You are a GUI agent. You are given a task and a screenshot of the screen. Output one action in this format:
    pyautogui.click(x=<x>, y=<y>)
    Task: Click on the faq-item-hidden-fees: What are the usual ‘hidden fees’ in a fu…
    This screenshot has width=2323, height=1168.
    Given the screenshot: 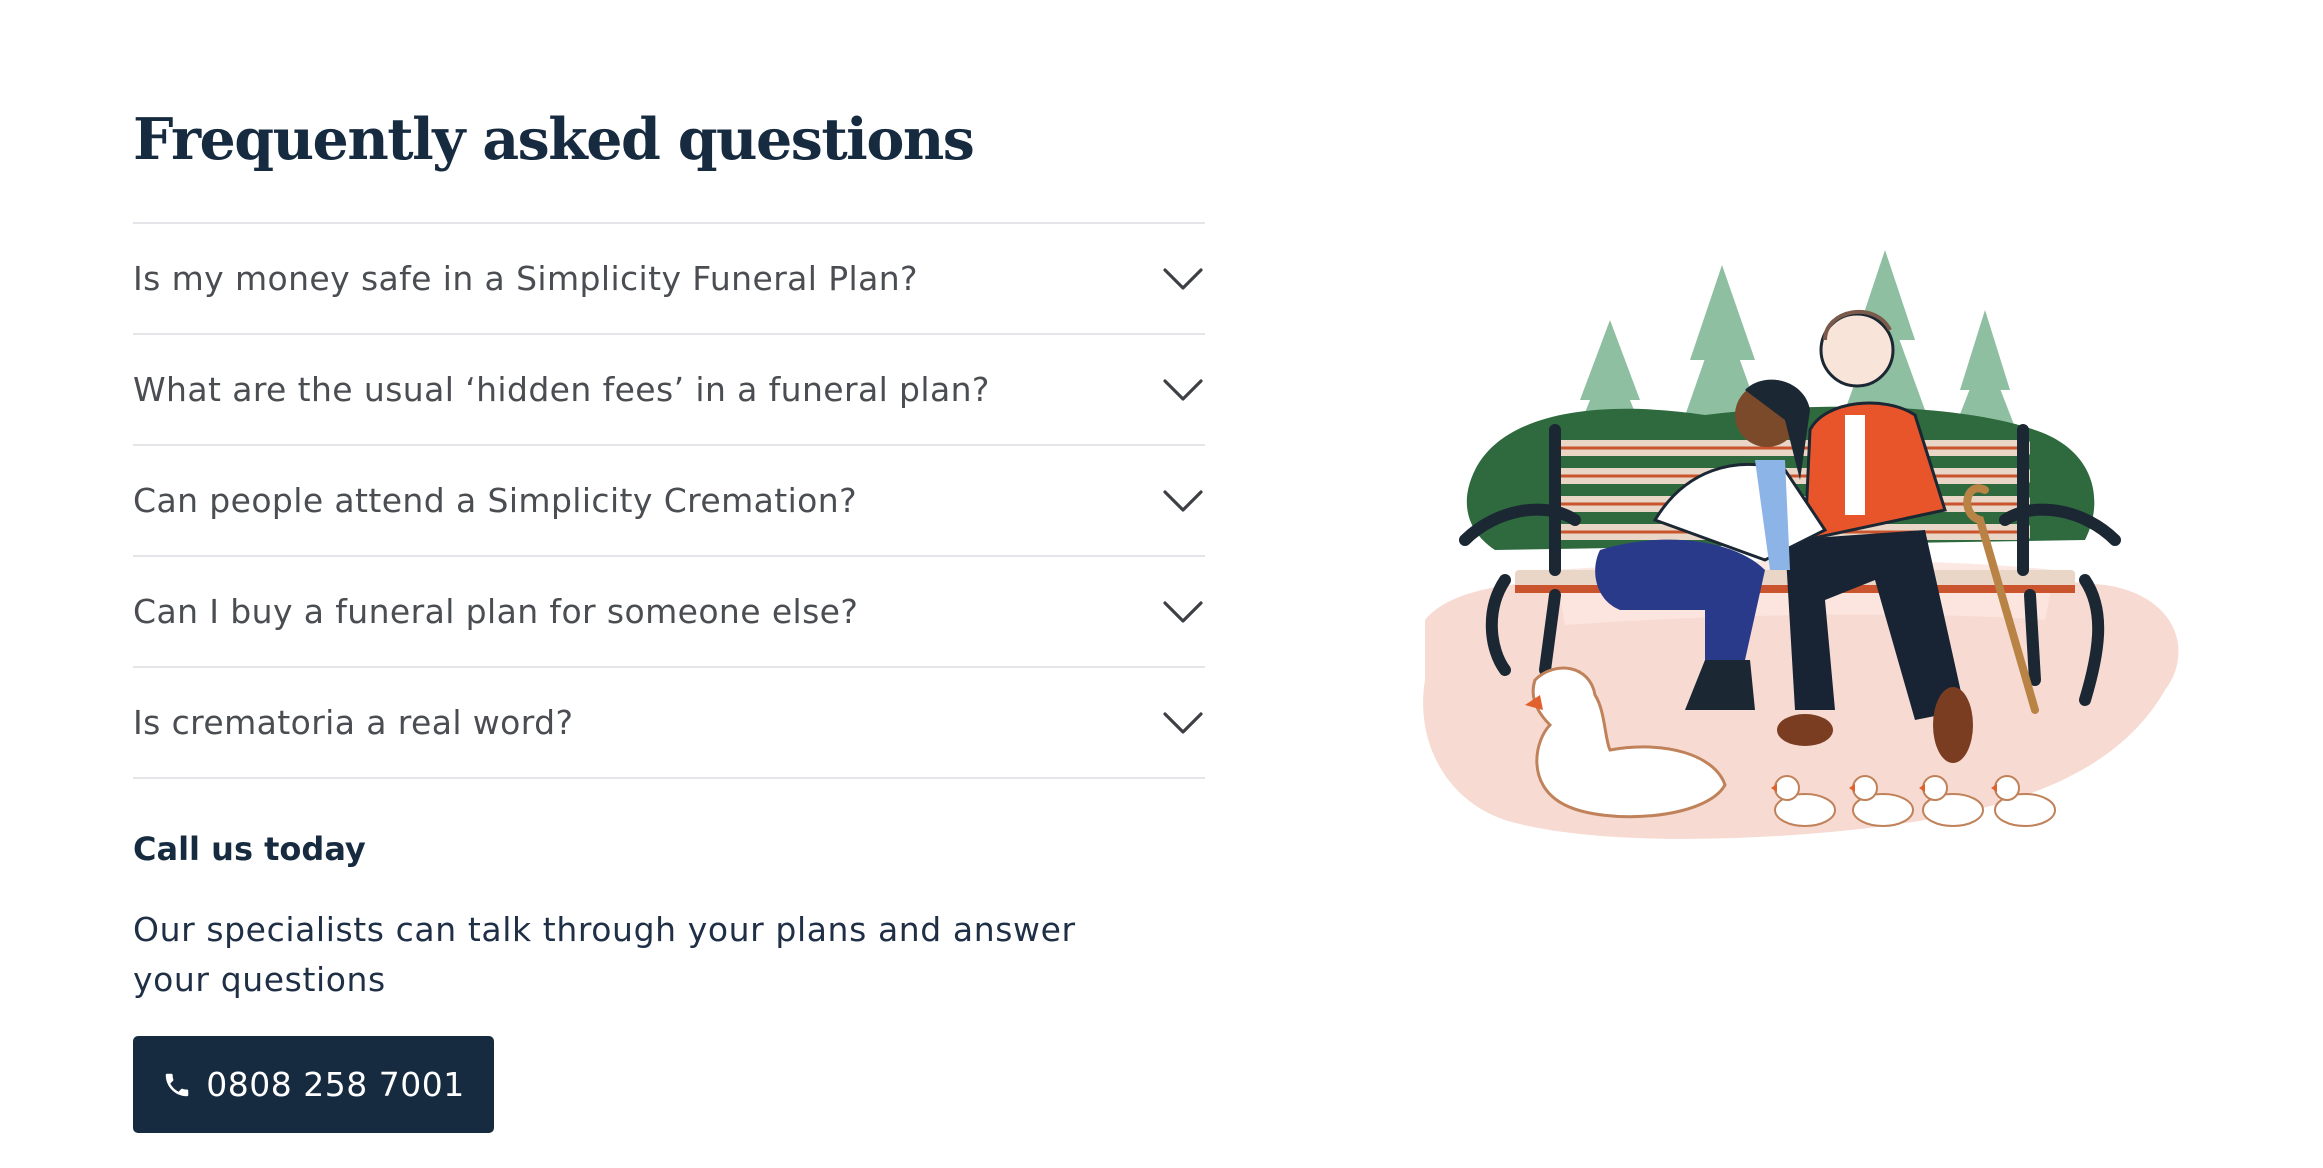 What is the action you would take?
    pyautogui.click(x=669, y=390)
    